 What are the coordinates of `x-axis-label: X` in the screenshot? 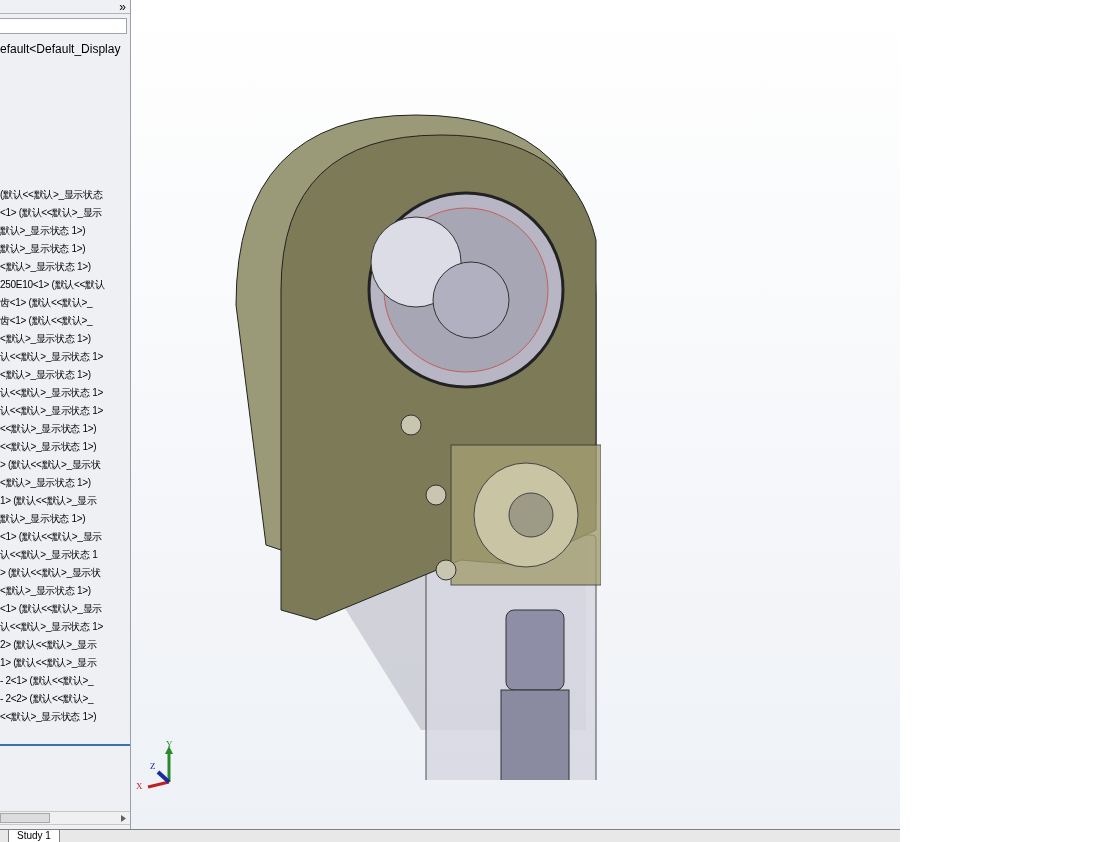 It's located at (139, 786).